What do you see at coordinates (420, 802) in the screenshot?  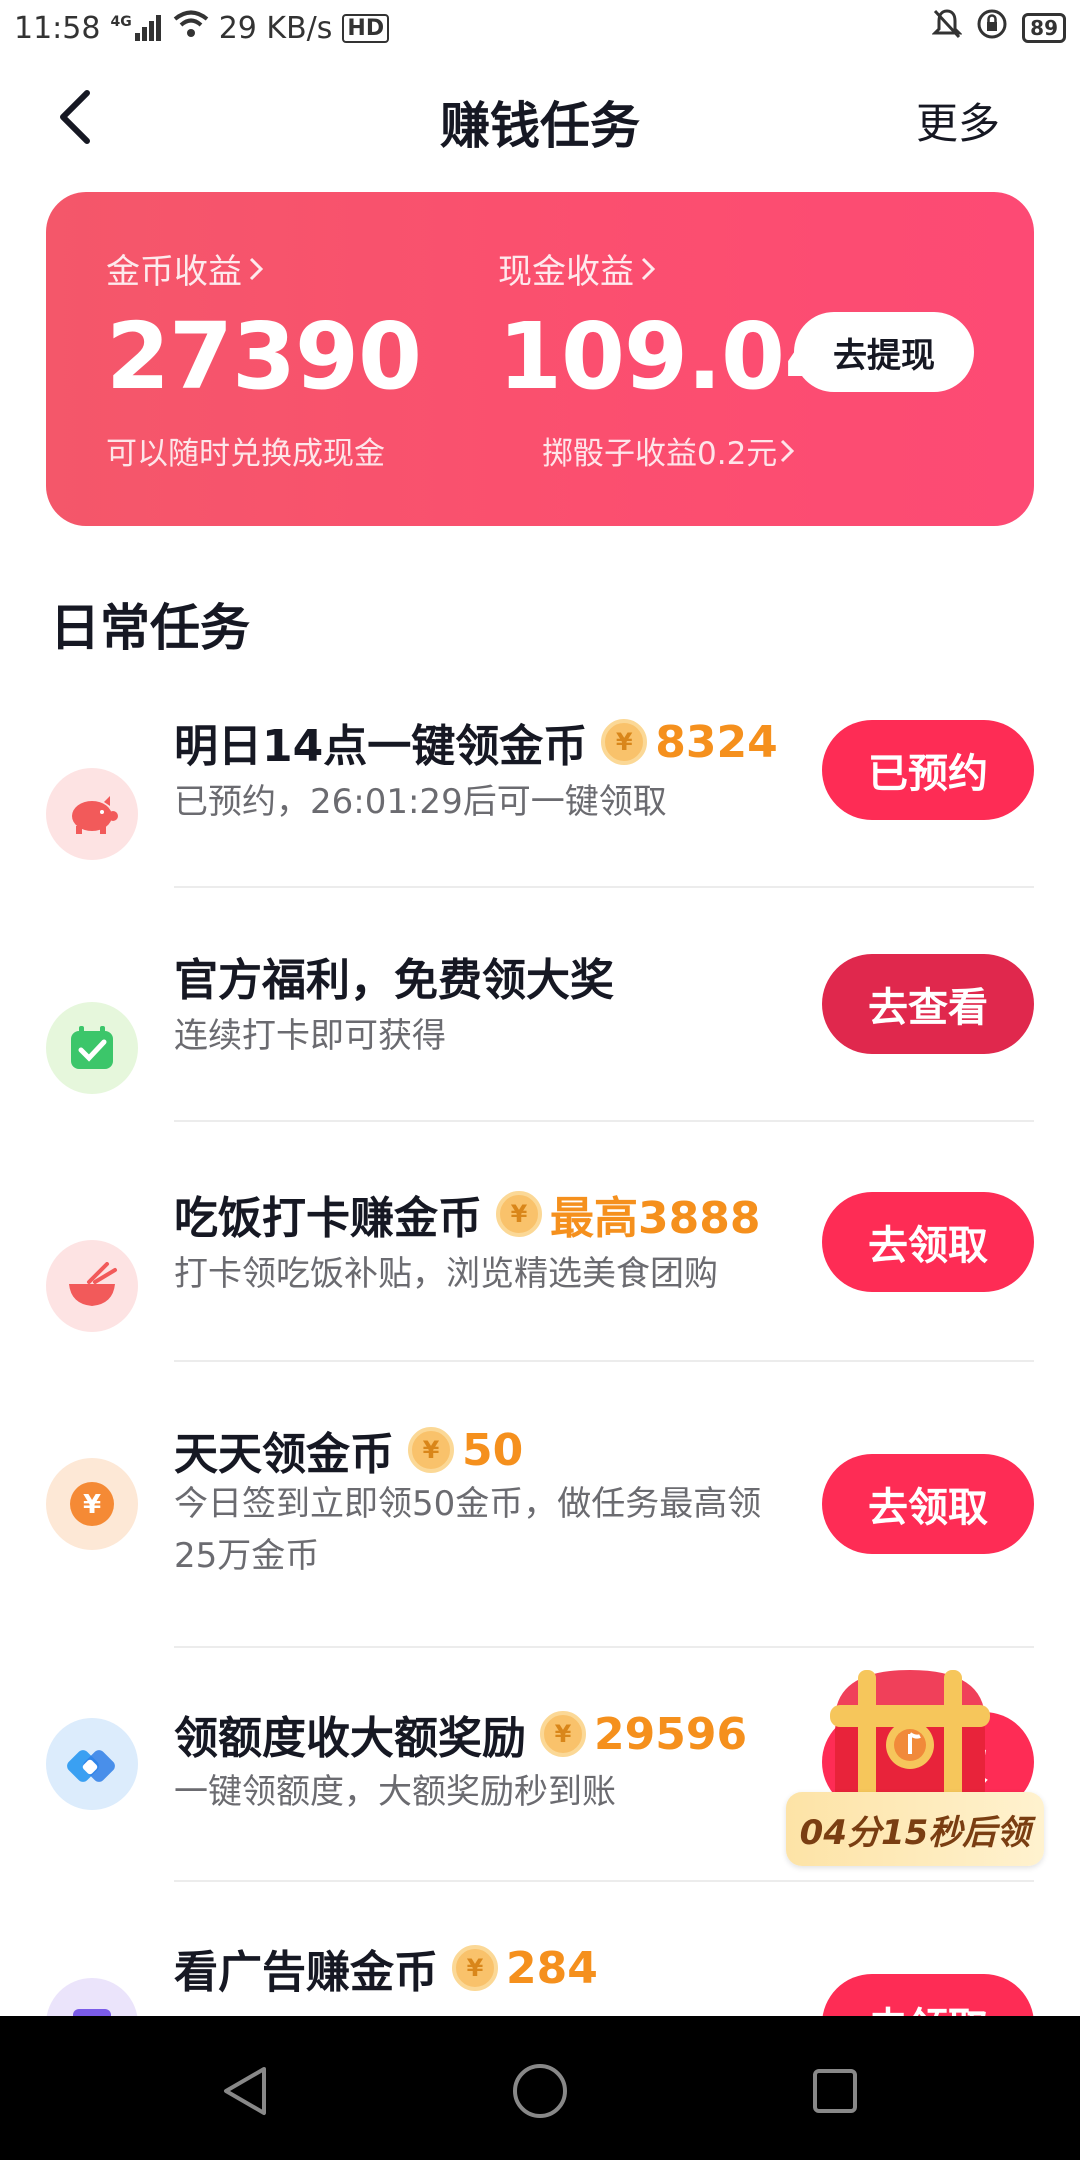 I see `task-description: 已预约，26:01:29后可一键领取` at bounding box center [420, 802].